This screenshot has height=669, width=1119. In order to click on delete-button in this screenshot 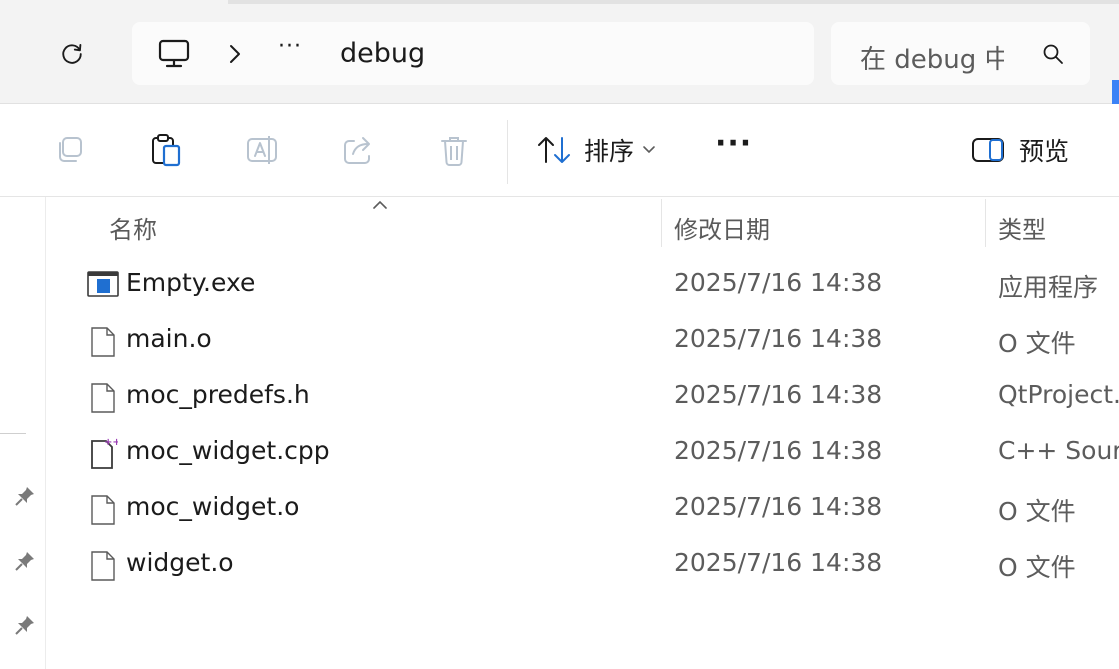, I will do `click(454, 150)`.